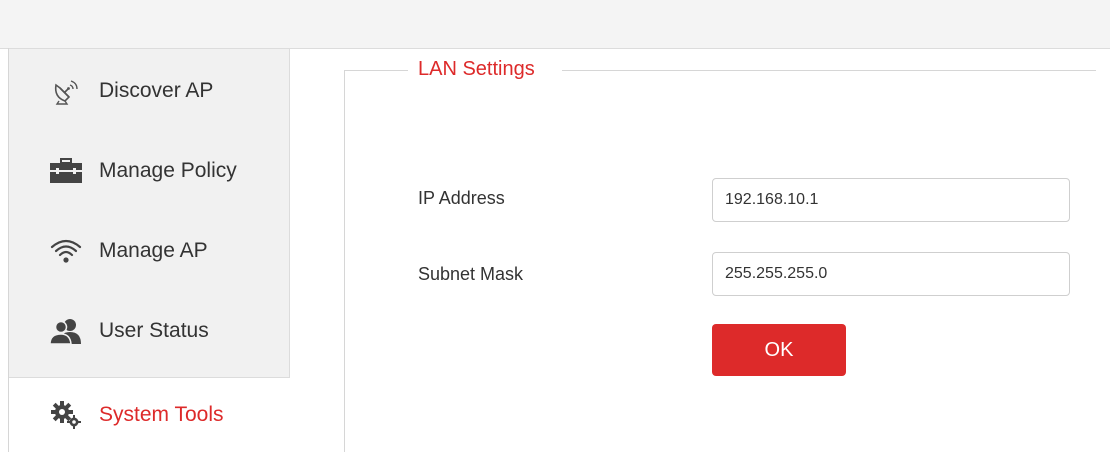  What do you see at coordinates (476, 69) in the screenshot?
I see `section-title: LAN Settings` at bounding box center [476, 69].